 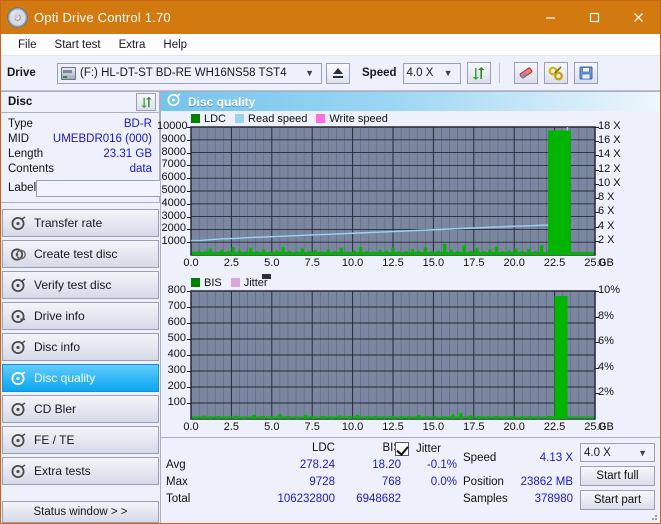 I want to click on y-tick-right: 14 X, so click(x=609, y=154).